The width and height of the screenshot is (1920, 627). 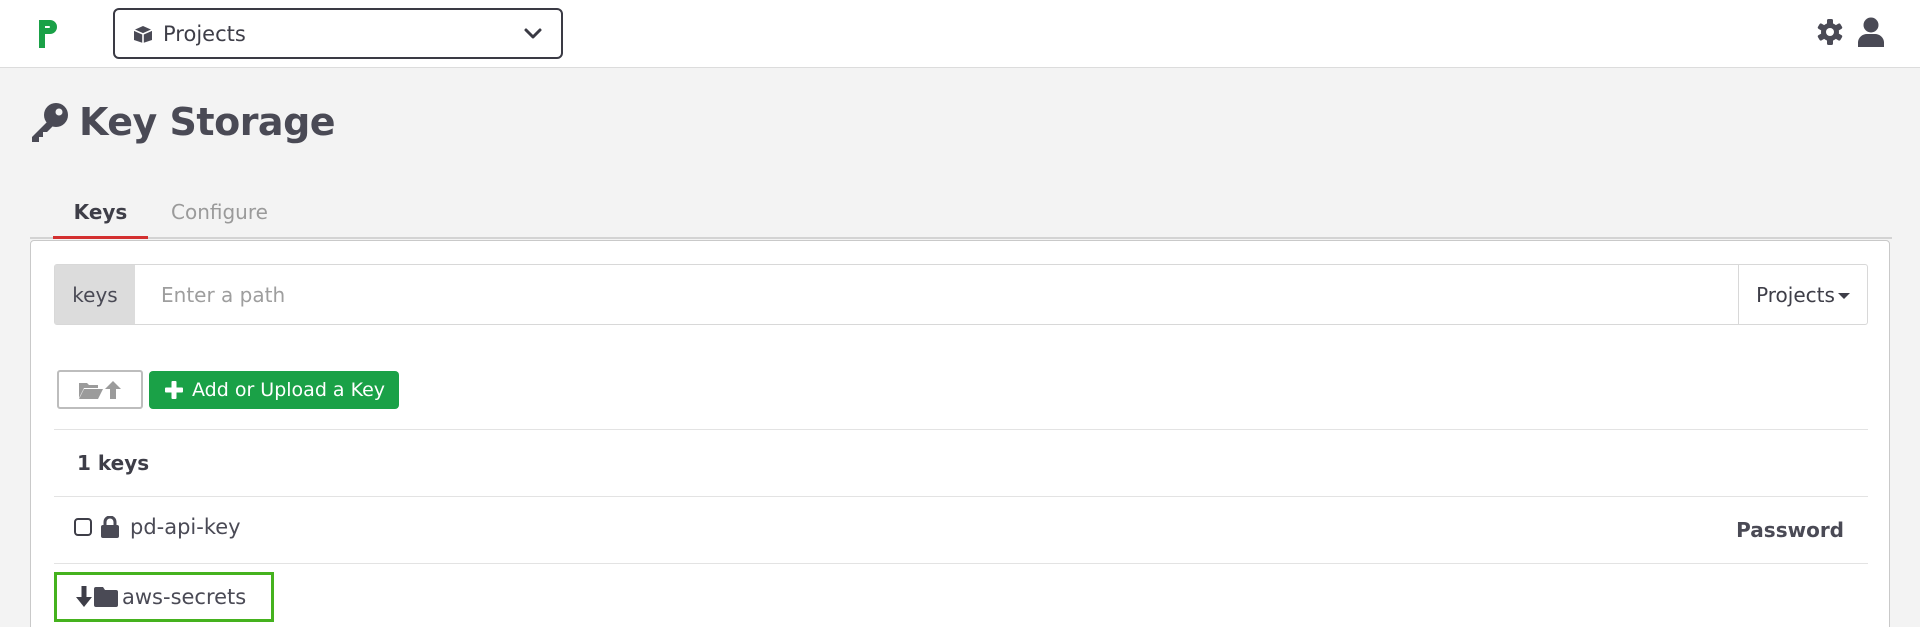 I want to click on path-input-group: keys Projects, so click(x=961, y=294).